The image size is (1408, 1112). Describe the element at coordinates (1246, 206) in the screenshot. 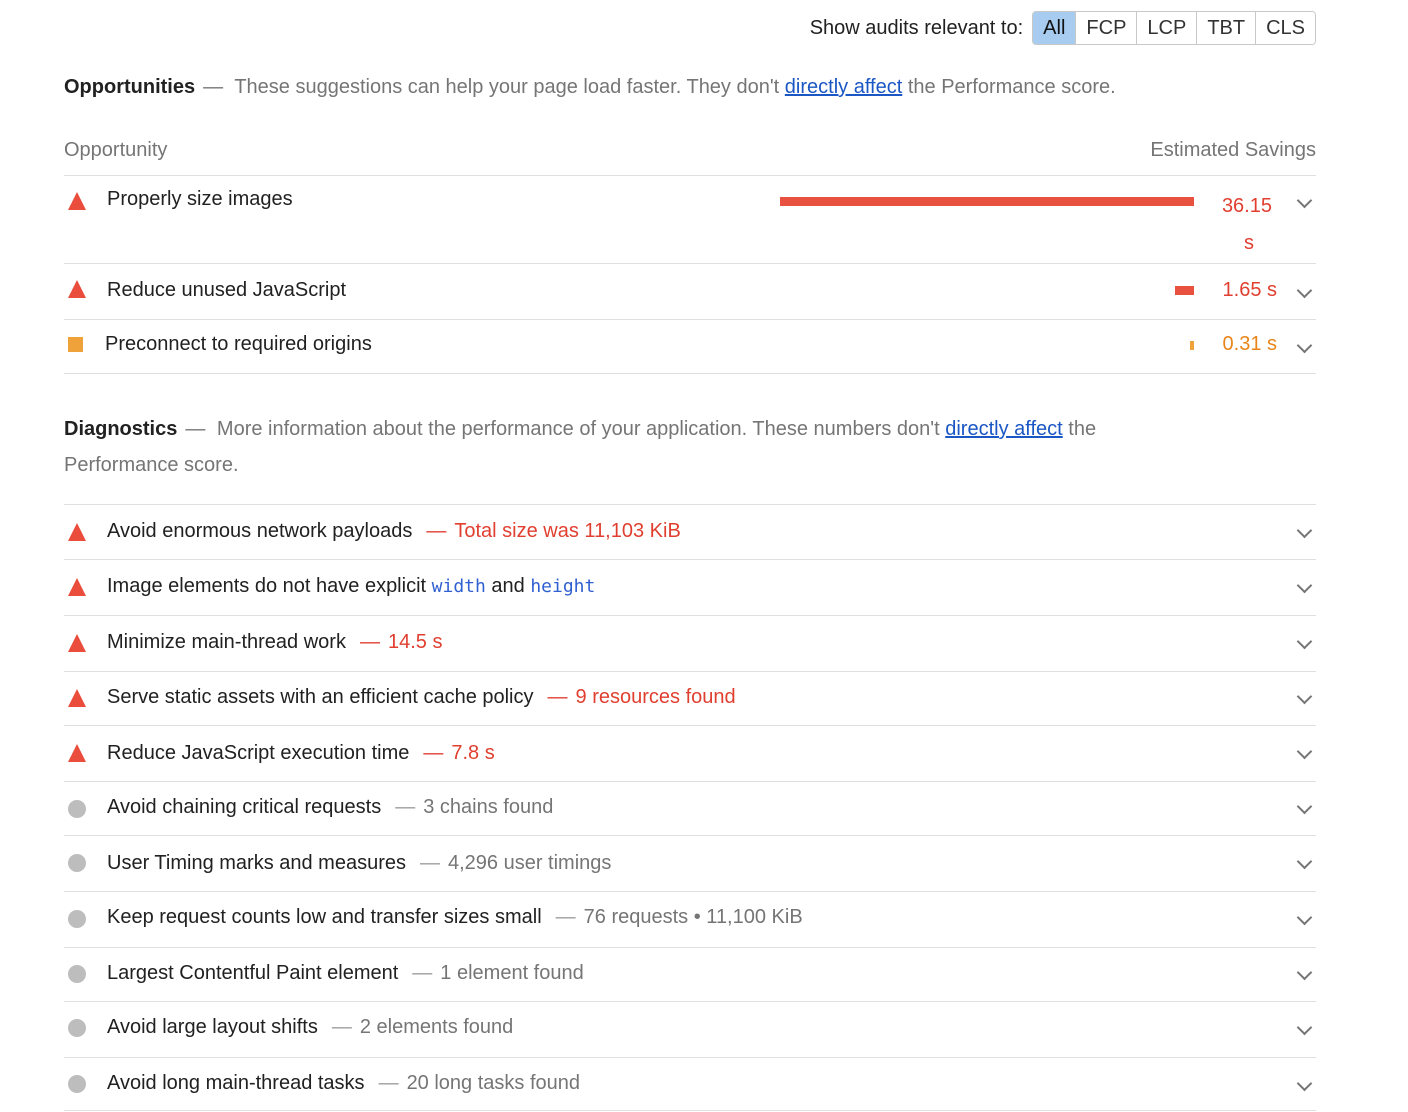

I see `savings-number: 36.15` at that location.